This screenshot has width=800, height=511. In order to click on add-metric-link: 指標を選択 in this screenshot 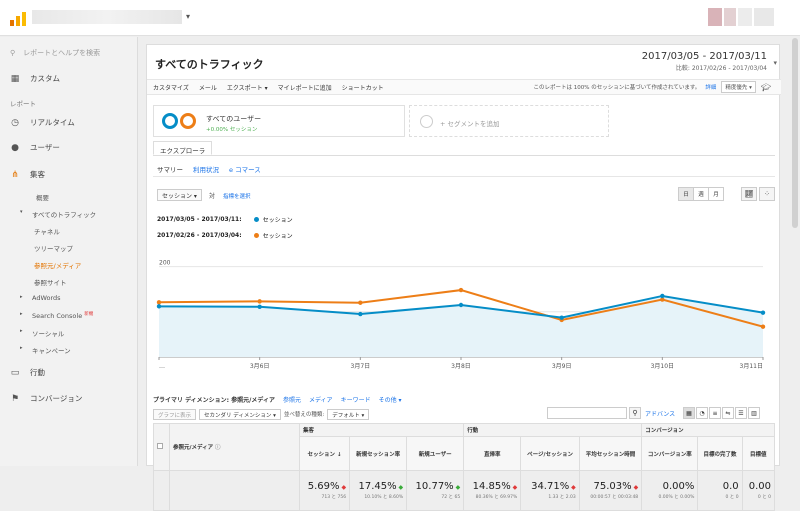, I will do `click(237, 196)`.